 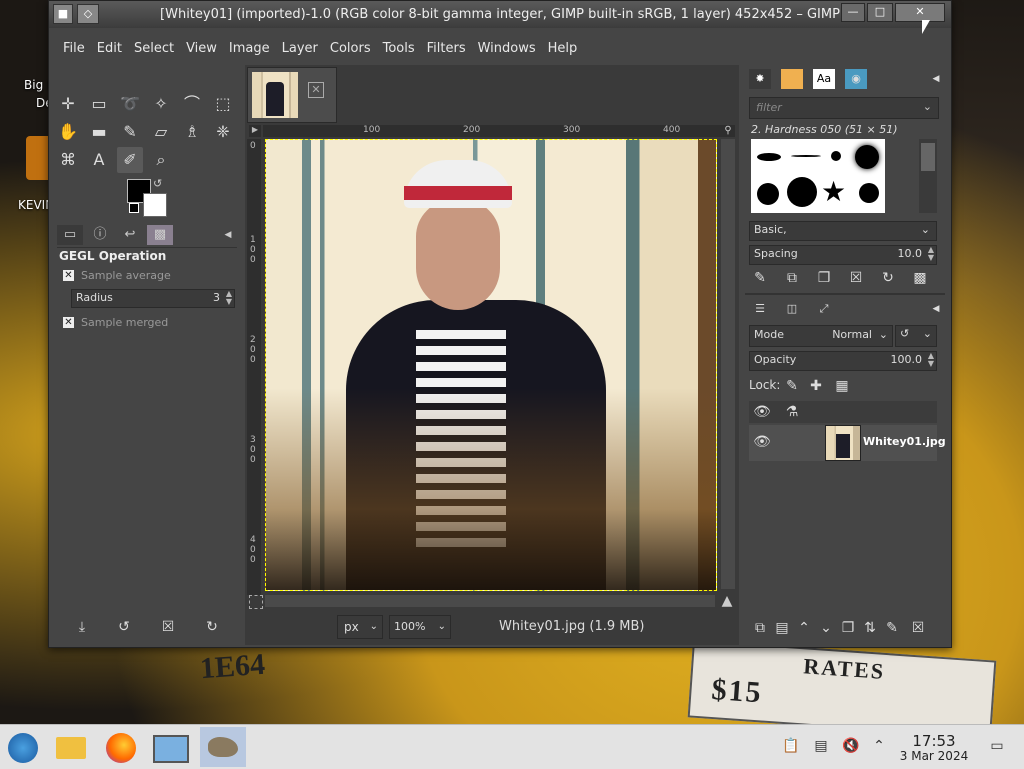 What do you see at coordinates (249, 49) in the screenshot?
I see `menu-image: Image` at bounding box center [249, 49].